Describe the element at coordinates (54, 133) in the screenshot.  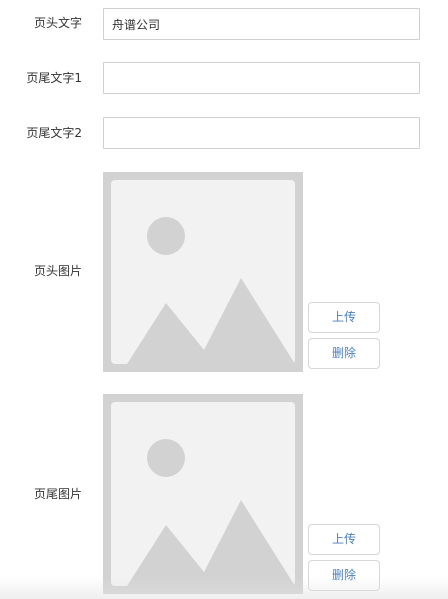
I see `footer-text-2-label: 页尾文字2` at that location.